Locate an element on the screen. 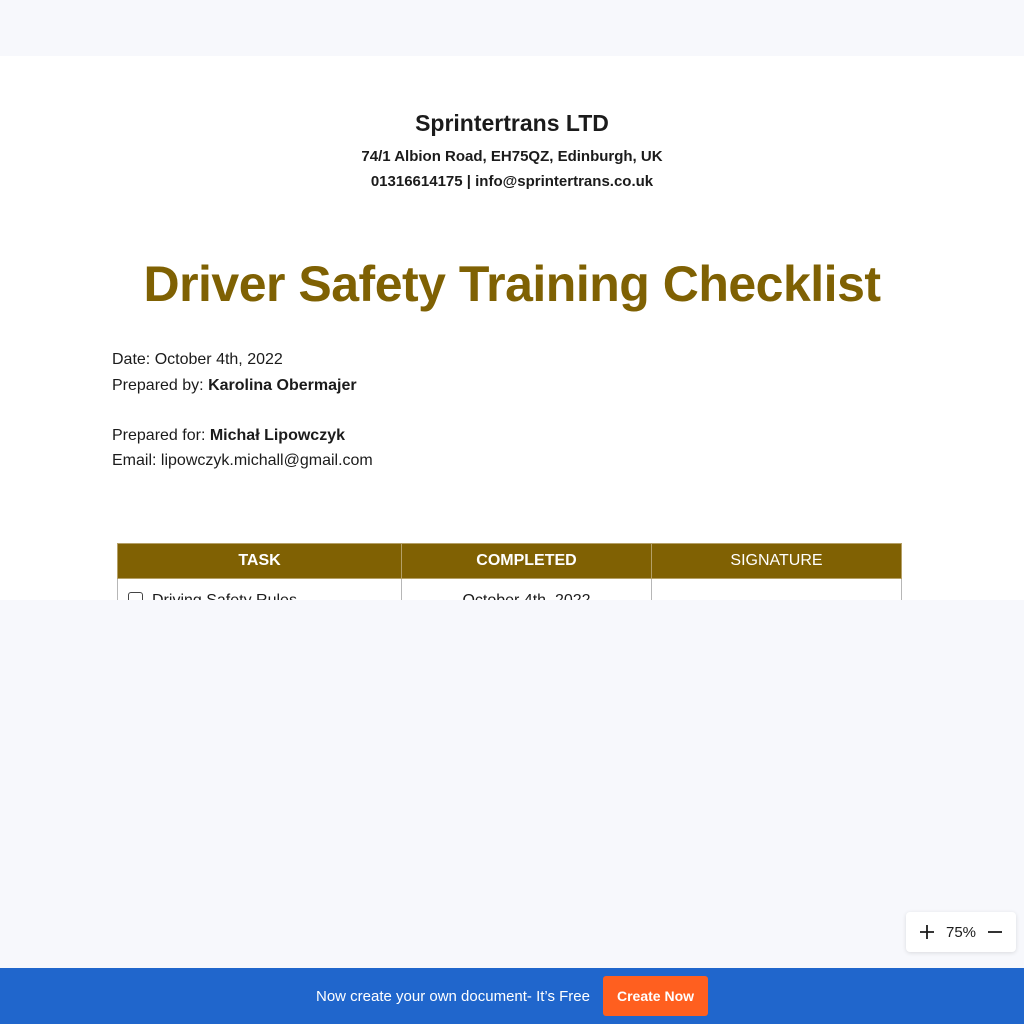 The image size is (1024, 1024). meta-prepared-for: Prepared for: Michał Lipowczyk is located at coordinates (228, 436).